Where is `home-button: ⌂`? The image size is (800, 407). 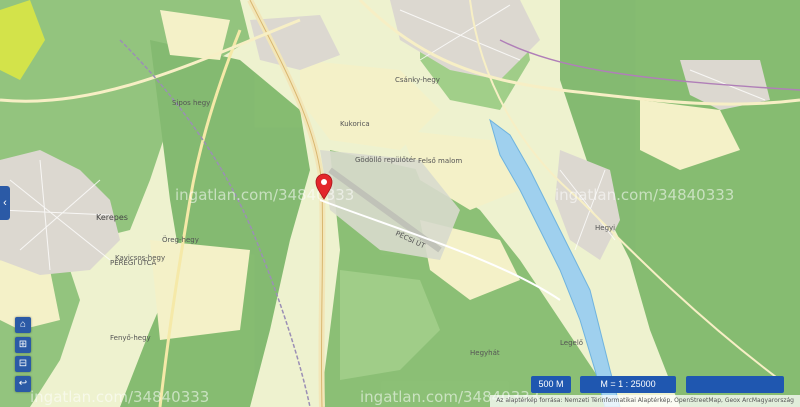
home-button: ⌂ is located at coordinates (23, 325).